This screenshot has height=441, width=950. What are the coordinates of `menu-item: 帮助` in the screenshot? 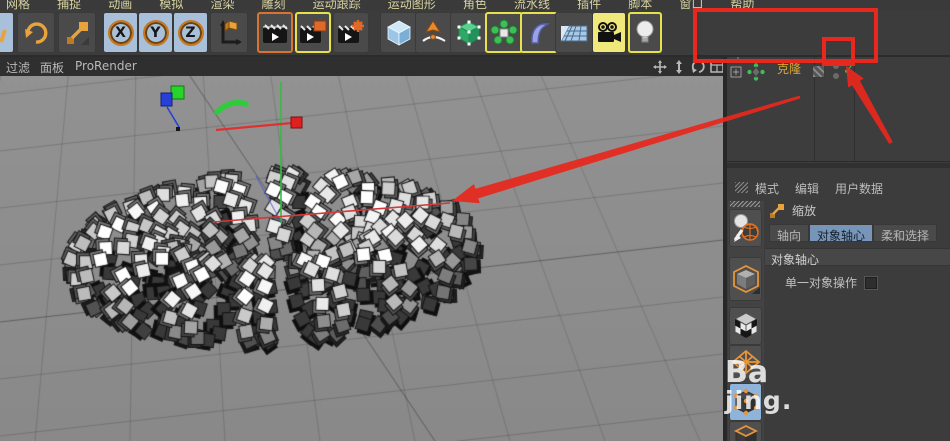 It's located at (742, 5).